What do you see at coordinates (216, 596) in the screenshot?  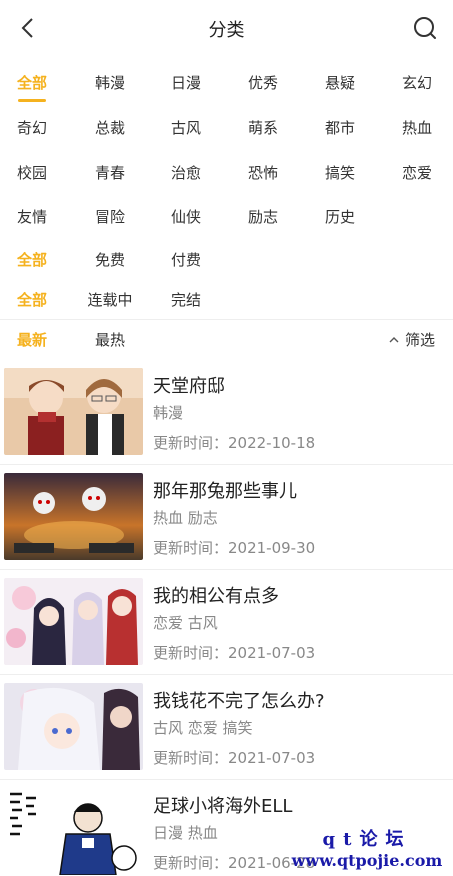 I see `comic-title: 我的相公有点多` at bounding box center [216, 596].